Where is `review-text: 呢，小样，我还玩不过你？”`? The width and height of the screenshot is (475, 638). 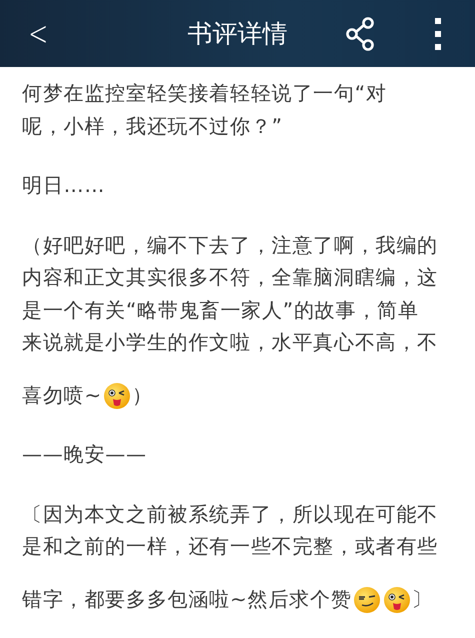
review-text: 呢，小样，我还玩不过你？” is located at coordinates (152, 126).